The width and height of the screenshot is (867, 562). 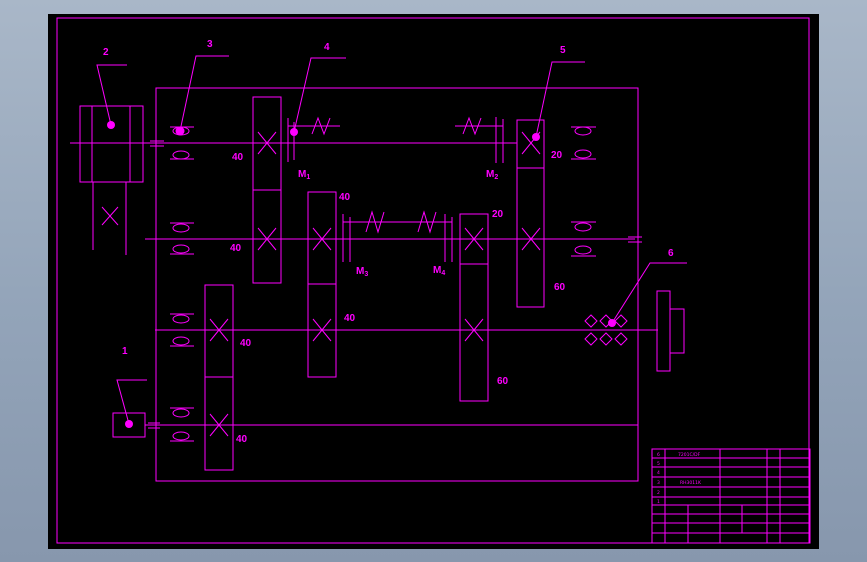 What do you see at coordinates (583, 143) in the screenshot?
I see `bearing` at bounding box center [583, 143].